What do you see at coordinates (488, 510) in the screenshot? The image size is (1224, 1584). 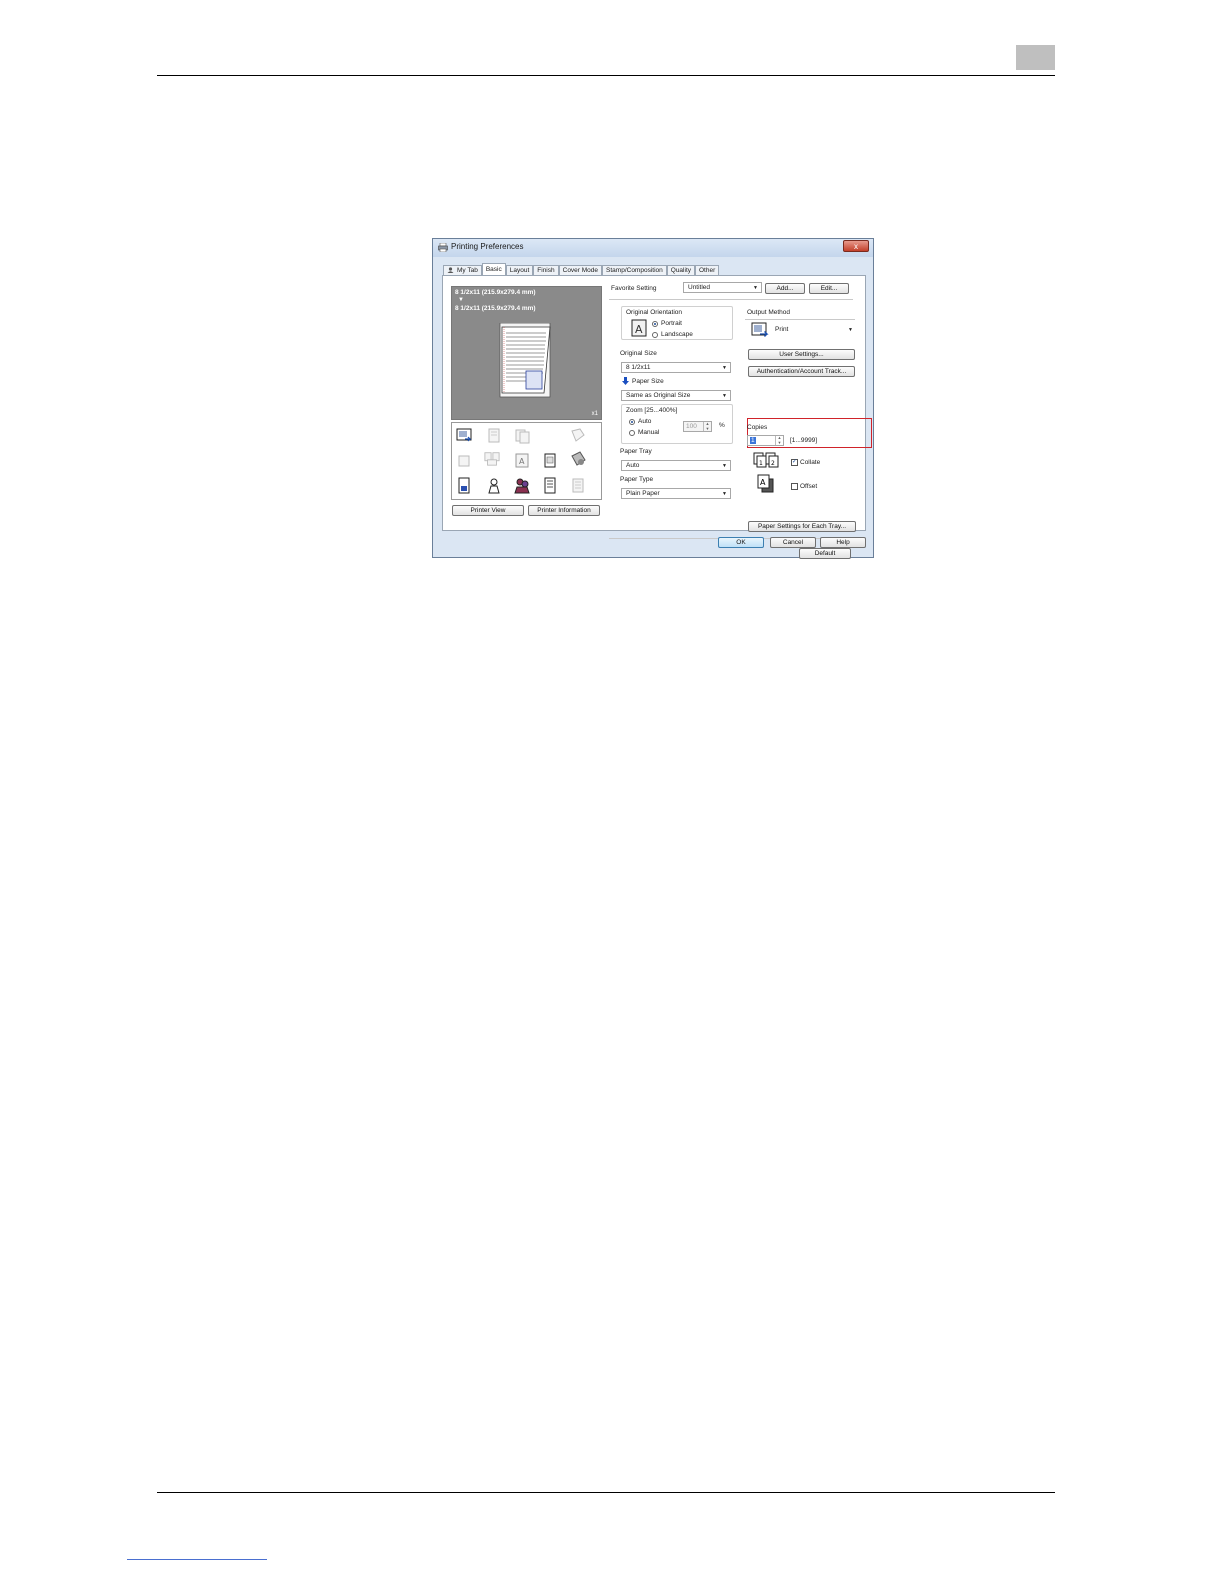 I see `printer-view-button: Printer View` at bounding box center [488, 510].